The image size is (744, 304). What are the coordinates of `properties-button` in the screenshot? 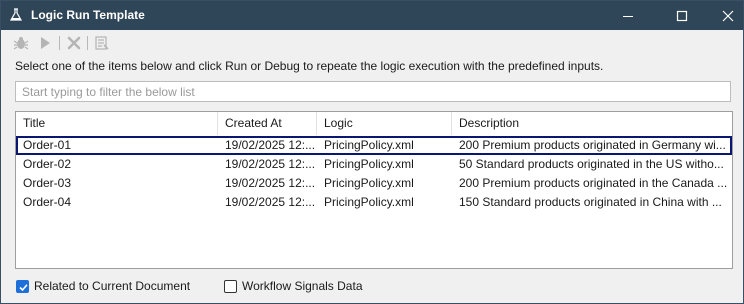 It's located at (102, 43).